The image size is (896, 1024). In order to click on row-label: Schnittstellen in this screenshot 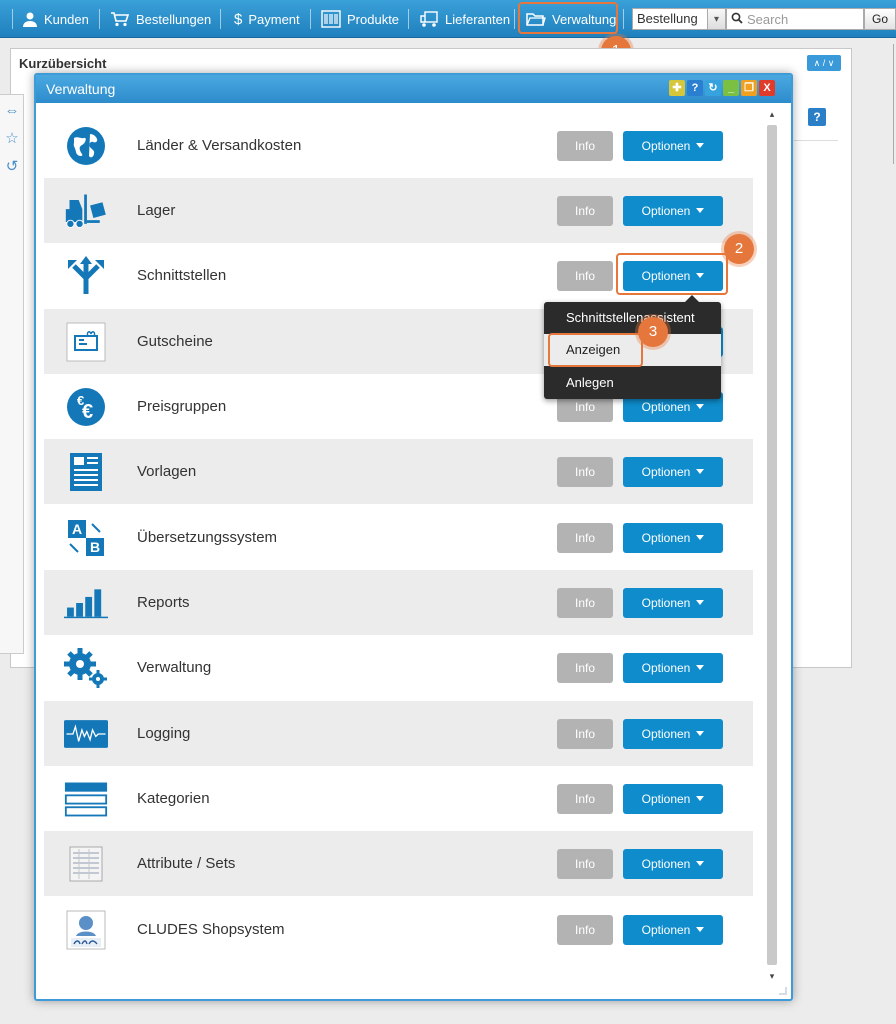, I will do `click(182, 275)`.